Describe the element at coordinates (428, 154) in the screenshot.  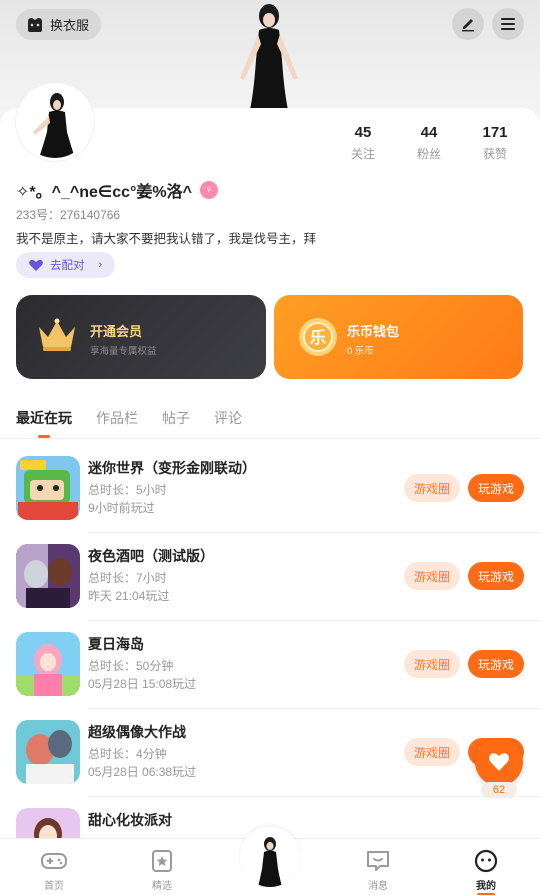
I see `stat-label: 粉丝` at that location.